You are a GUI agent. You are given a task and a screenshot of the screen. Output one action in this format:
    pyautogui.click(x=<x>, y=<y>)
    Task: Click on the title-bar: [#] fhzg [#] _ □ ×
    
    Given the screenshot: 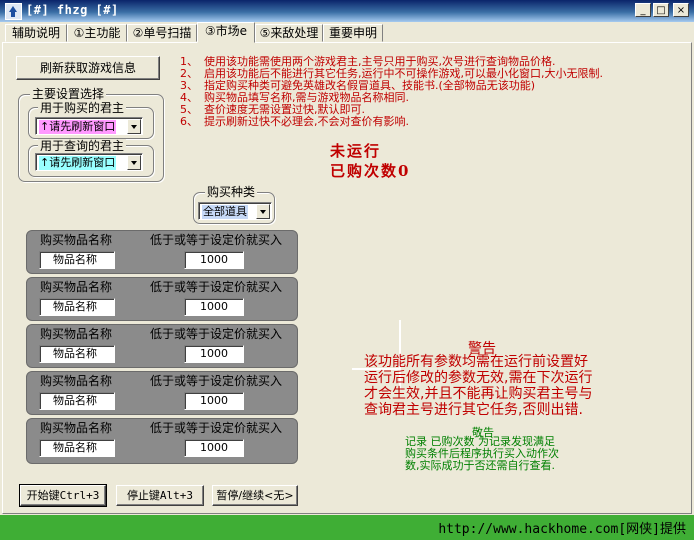 What is the action you would take?
    pyautogui.click(x=347, y=11)
    